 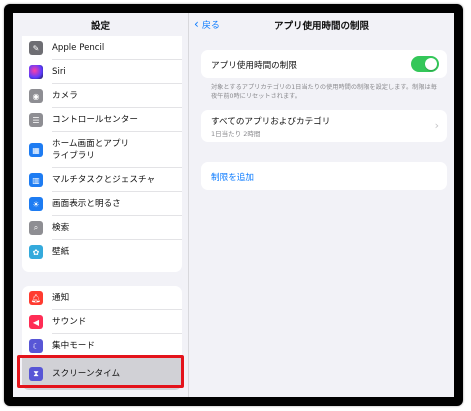 What do you see at coordinates (36, 96) in the screenshot?
I see `camera-icon: ◉` at bounding box center [36, 96].